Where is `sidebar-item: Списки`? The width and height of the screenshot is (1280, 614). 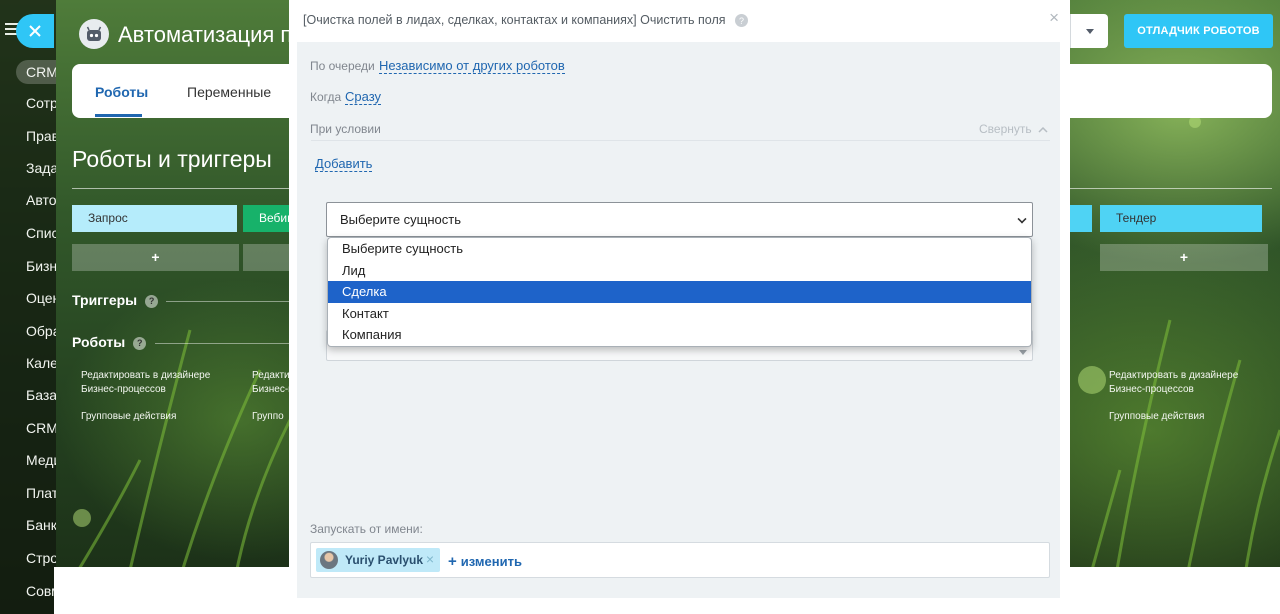 sidebar-item: Списки is located at coordinates (41, 233).